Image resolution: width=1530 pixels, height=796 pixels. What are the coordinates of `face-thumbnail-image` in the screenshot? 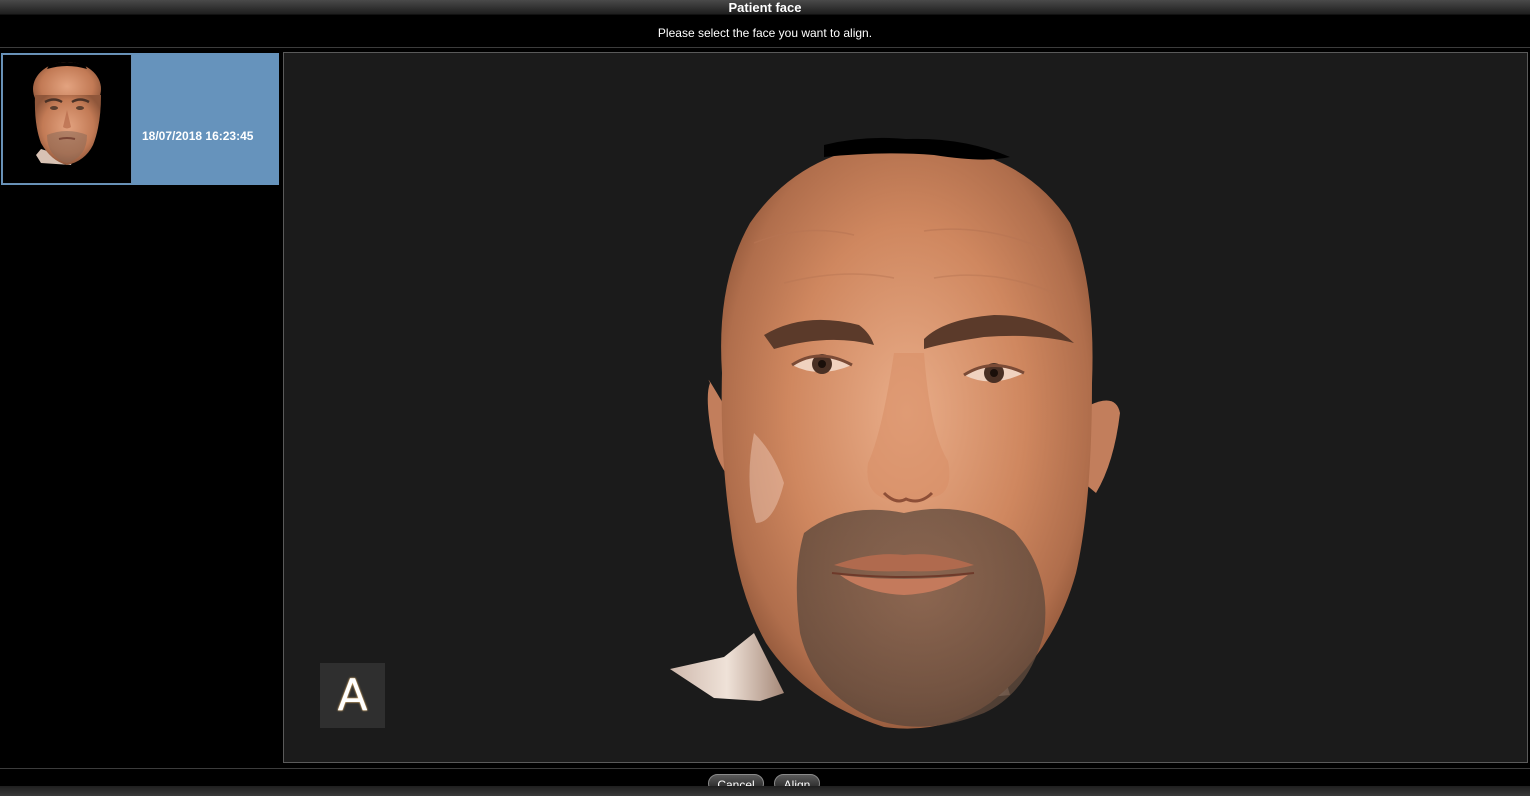 It's located at (67, 113).